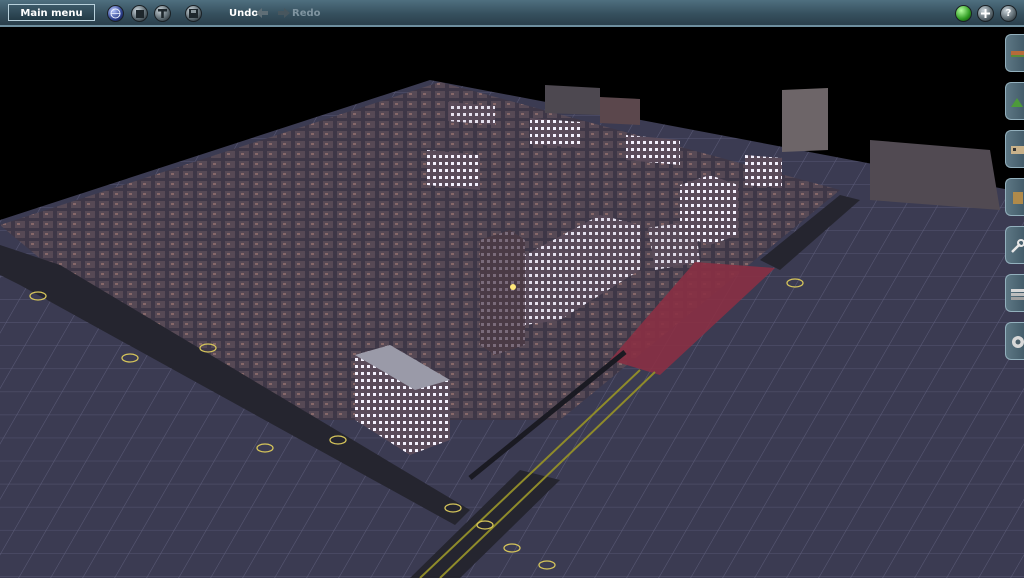 The image size is (1024, 578). I want to click on side-tool-wrench, so click(1014, 245).